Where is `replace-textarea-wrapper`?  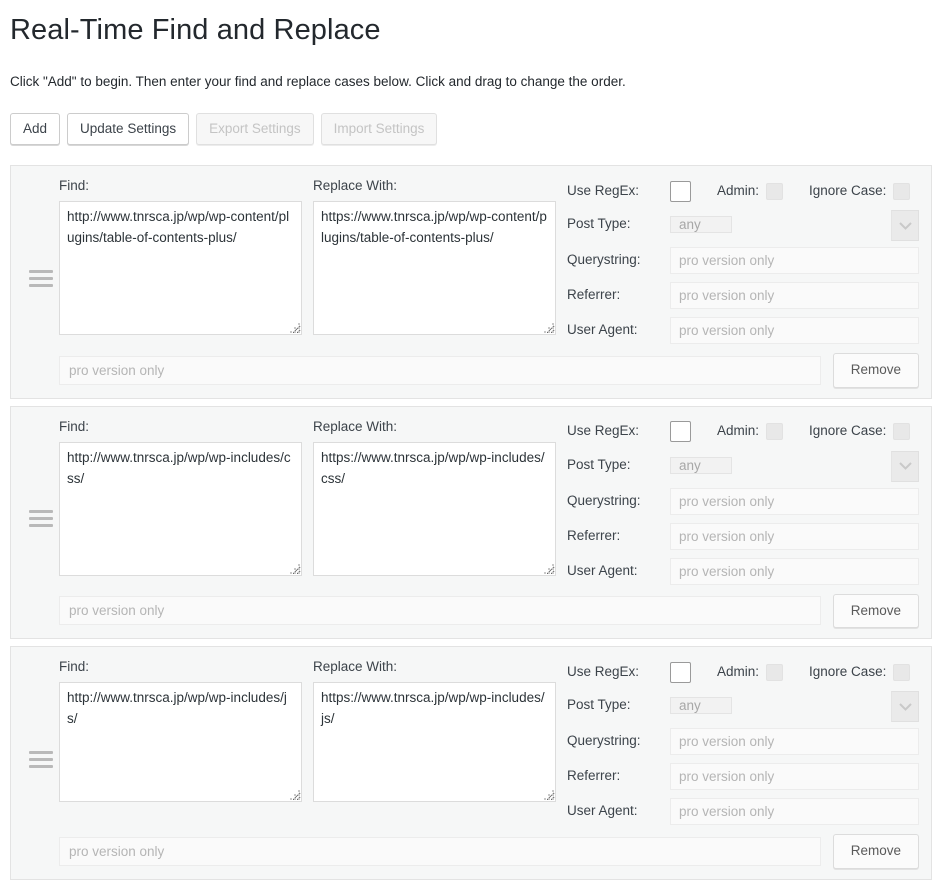 replace-textarea-wrapper is located at coordinates (434, 508).